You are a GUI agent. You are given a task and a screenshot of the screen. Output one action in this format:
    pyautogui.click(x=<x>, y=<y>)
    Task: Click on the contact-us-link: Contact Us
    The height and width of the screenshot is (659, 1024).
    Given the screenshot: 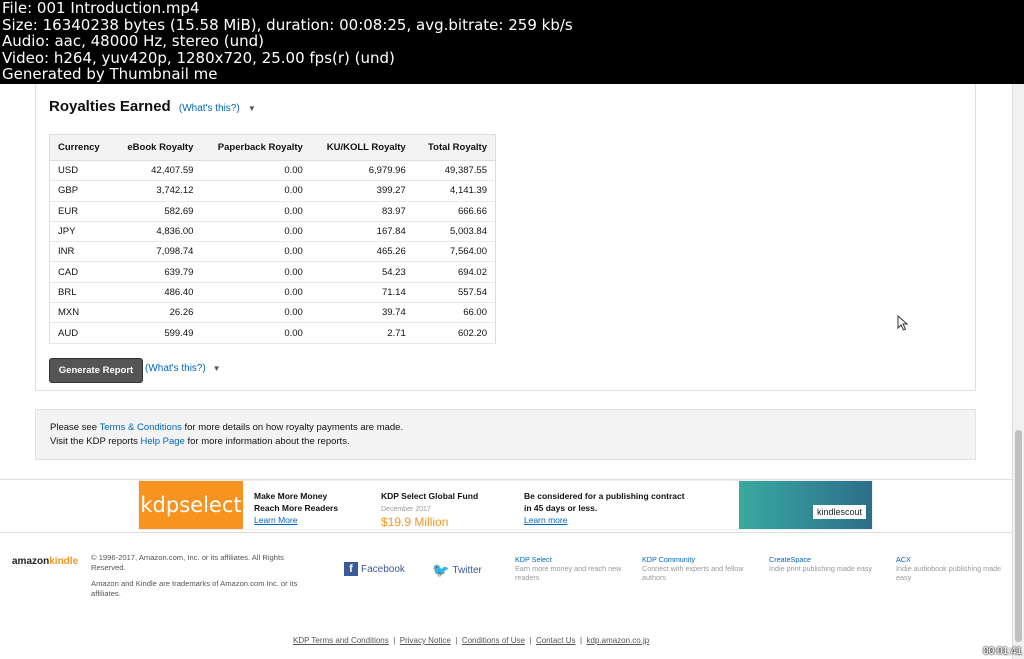 What is the action you would take?
    pyautogui.click(x=556, y=640)
    